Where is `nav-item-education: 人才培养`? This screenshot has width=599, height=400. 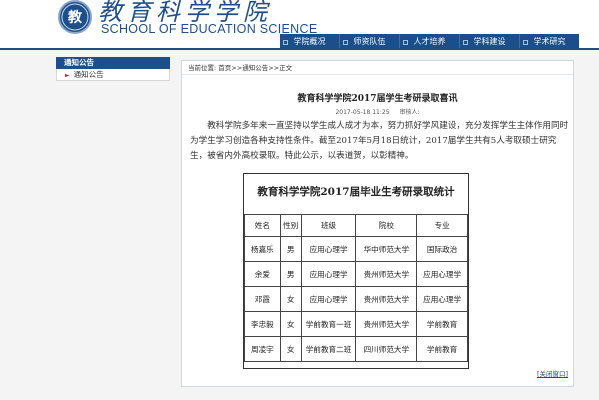 nav-item-education: 人才培养 is located at coordinates (429, 41).